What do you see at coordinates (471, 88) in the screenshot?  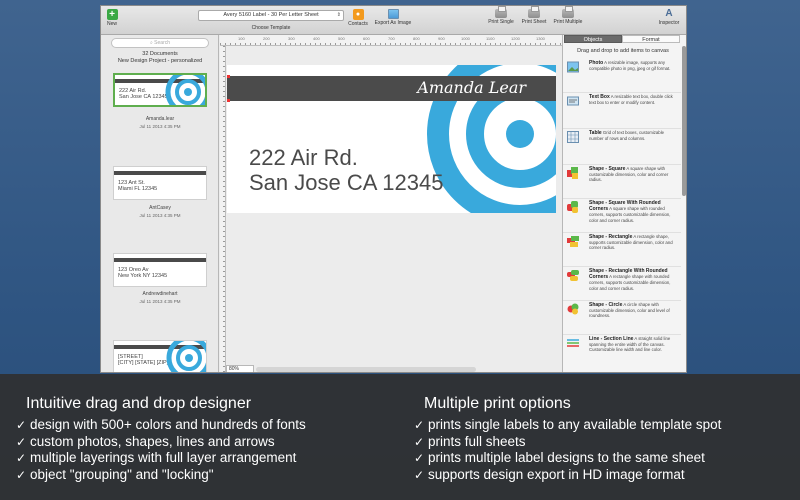 I see `name-text-box: Amanda Lear` at bounding box center [471, 88].